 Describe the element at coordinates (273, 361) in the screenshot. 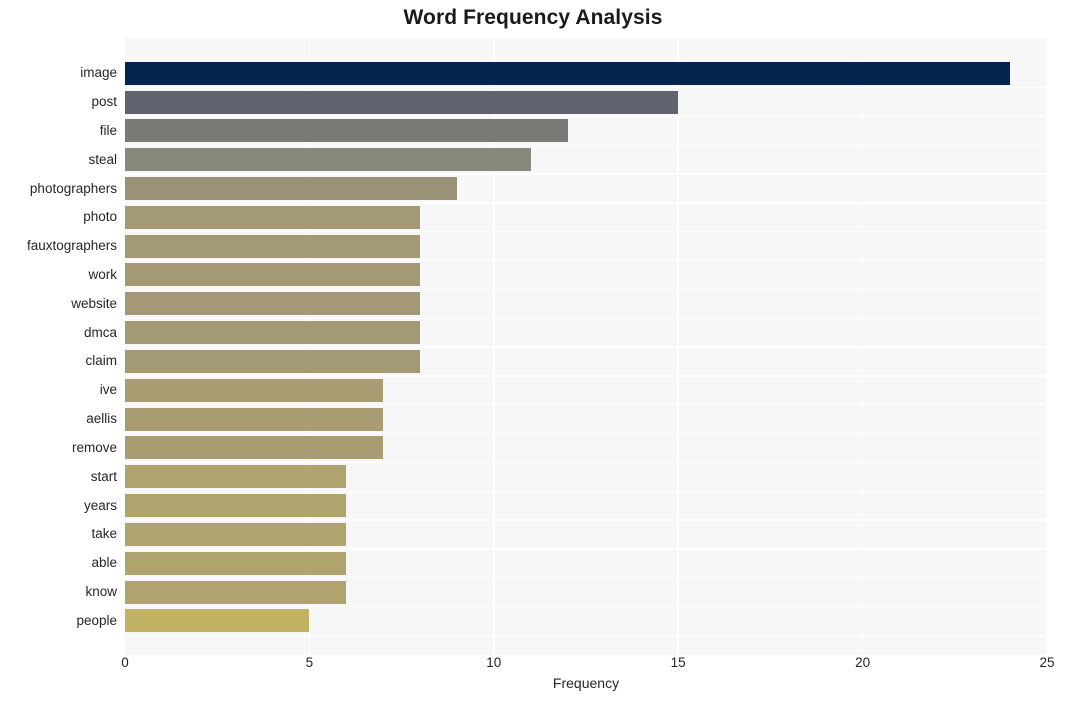

I see `bar-claim` at that location.